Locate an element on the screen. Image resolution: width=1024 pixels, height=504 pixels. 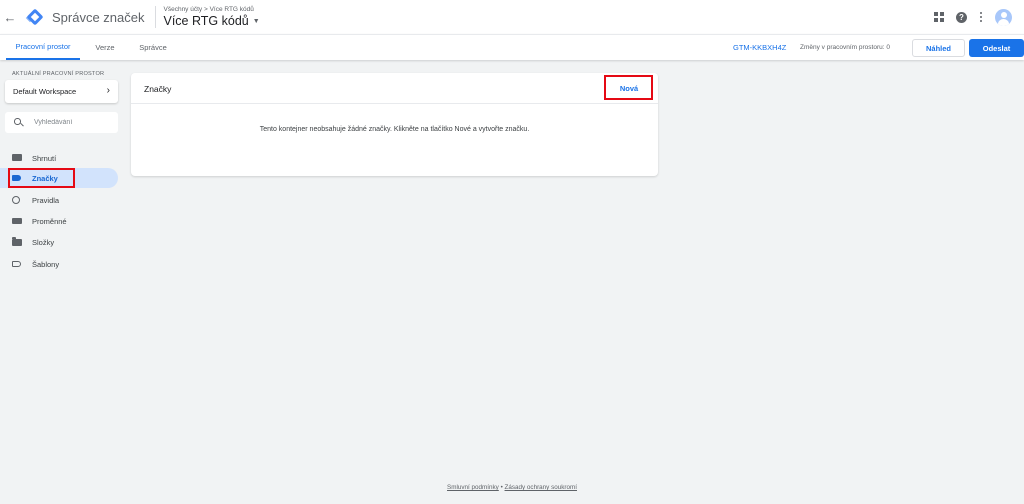
card-title: Značky is located at coordinates (158, 89).